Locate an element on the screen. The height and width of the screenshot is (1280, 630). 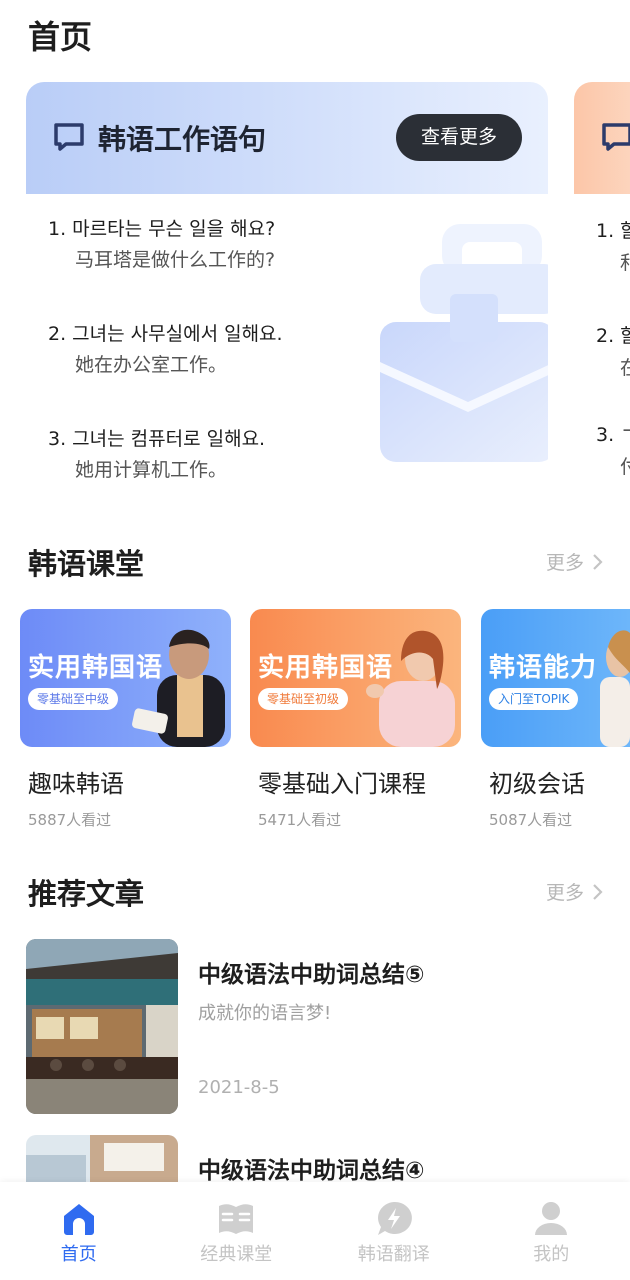
articles-section-title: 推荐文章 is located at coordinates (86, 894).